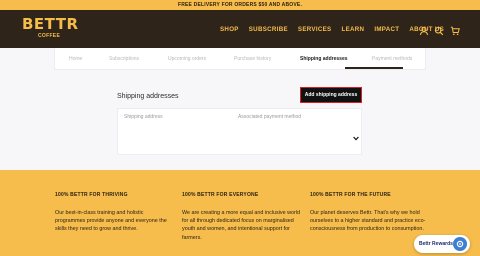  What do you see at coordinates (270, 117) in the screenshot?
I see `column-header-payment-method: Associated payment method` at bounding box center [270, 117].